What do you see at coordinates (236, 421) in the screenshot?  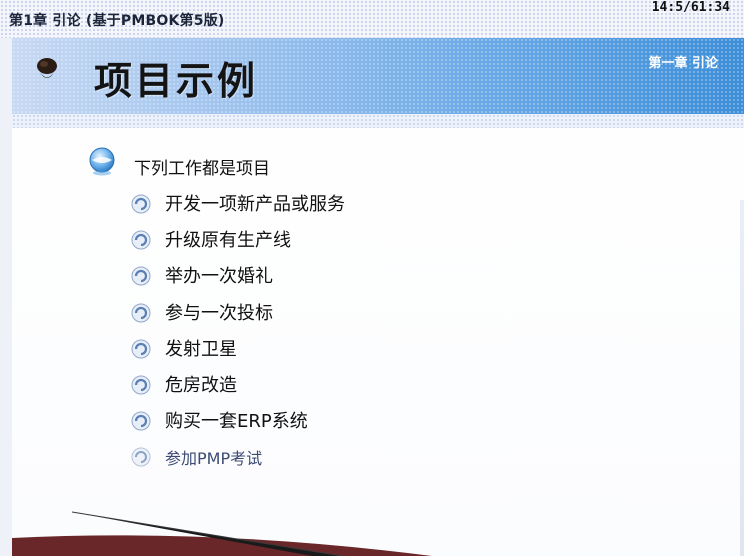 I see `list-item-label: 购买一套ERP系统` at bounding box center [236, 421].